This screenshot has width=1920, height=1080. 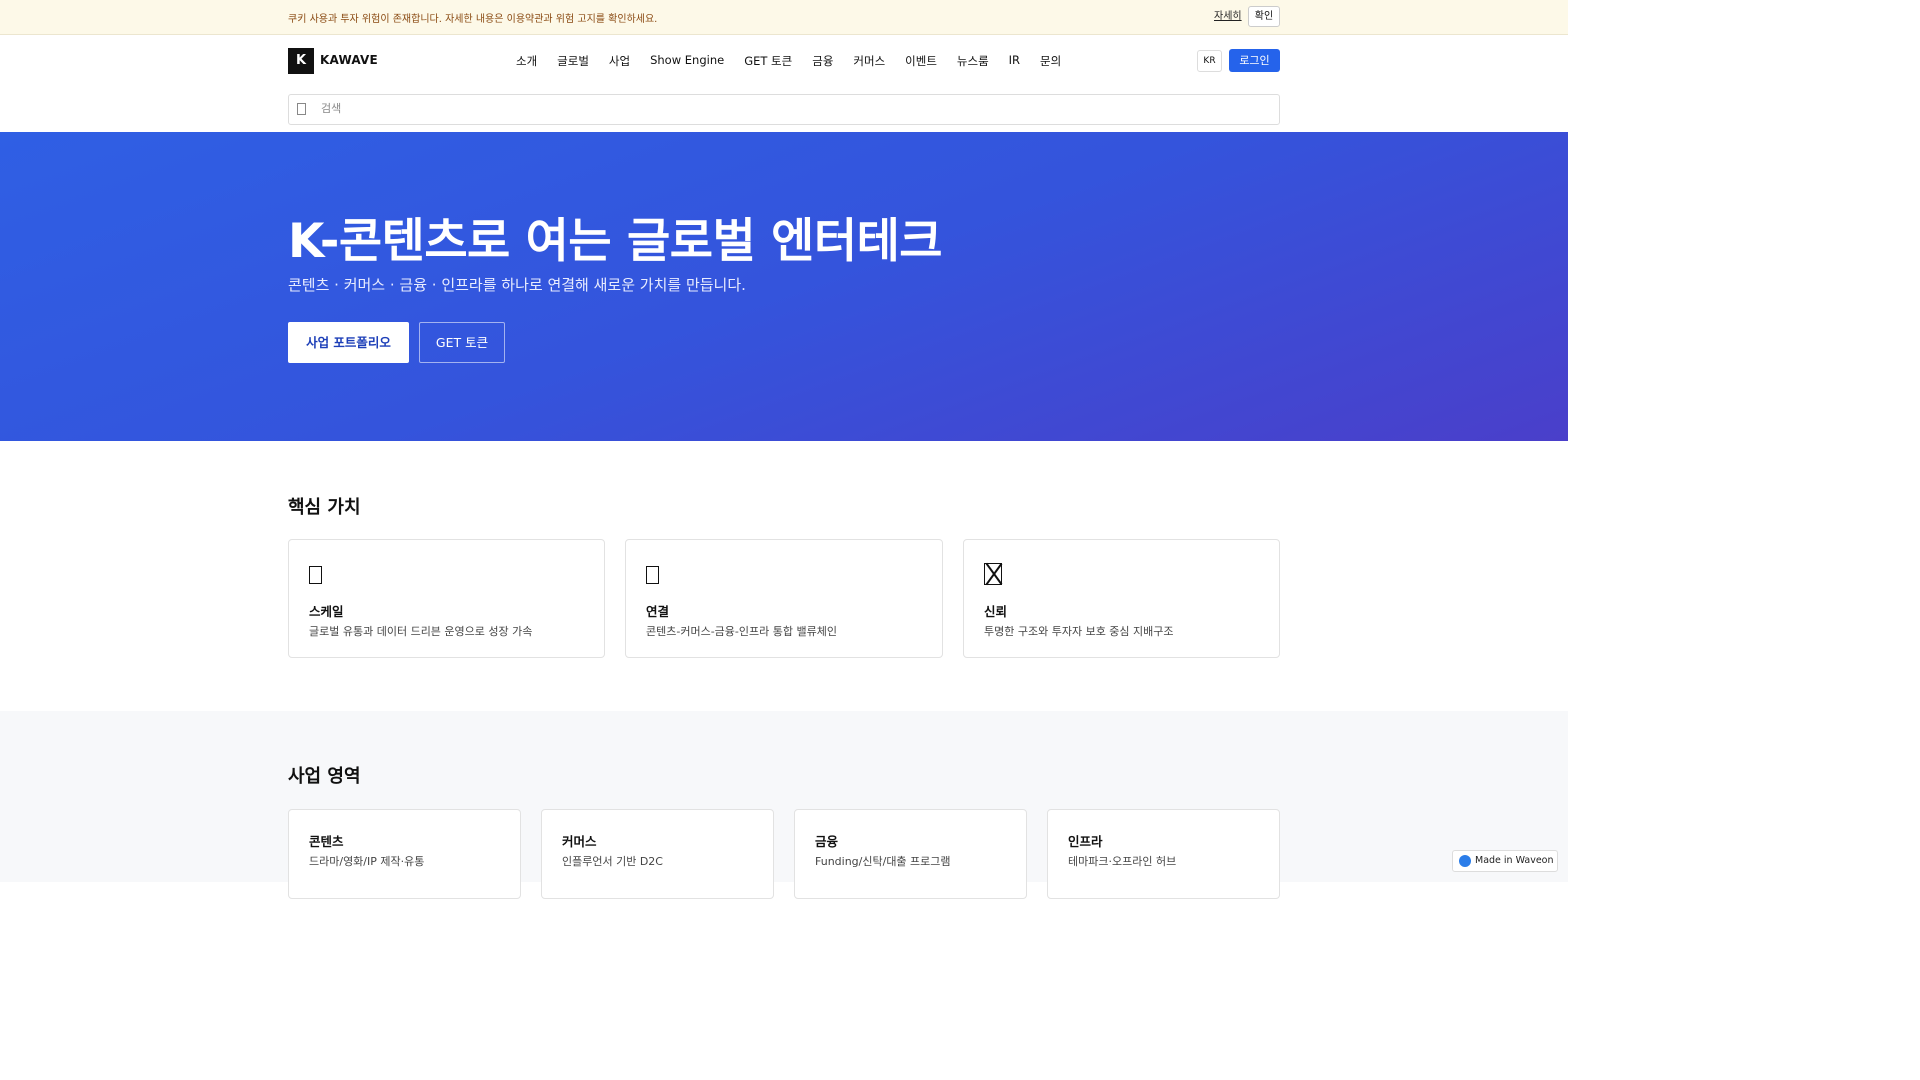 I want to click on core-values-title: 핵심 가치, so click(x=324, y=507).